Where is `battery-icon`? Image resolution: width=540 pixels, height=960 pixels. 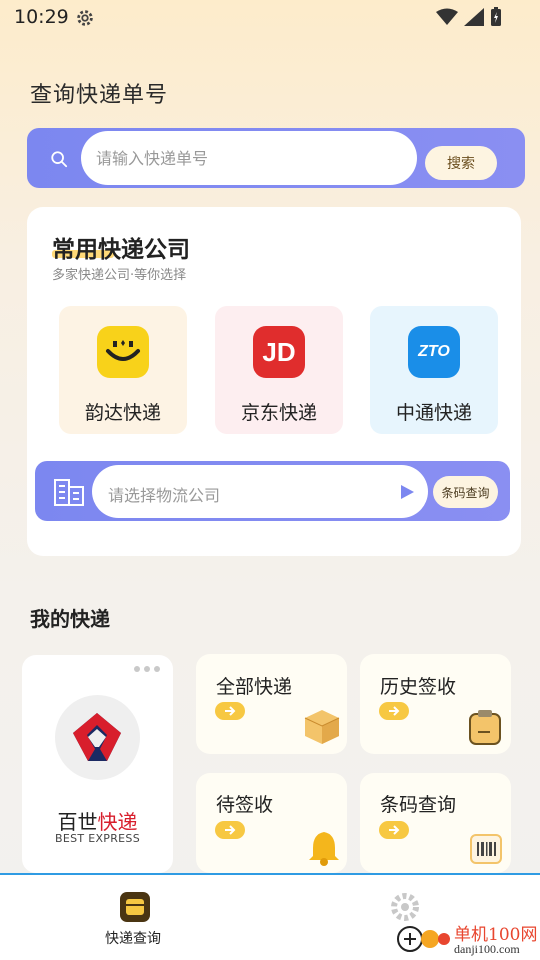 battery-icon is located at coordinates (496, 16).